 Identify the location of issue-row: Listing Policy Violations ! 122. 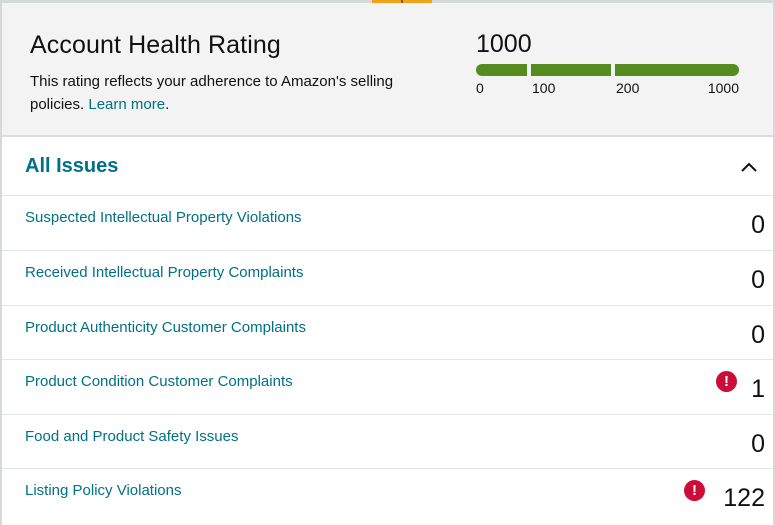
(387, 495).